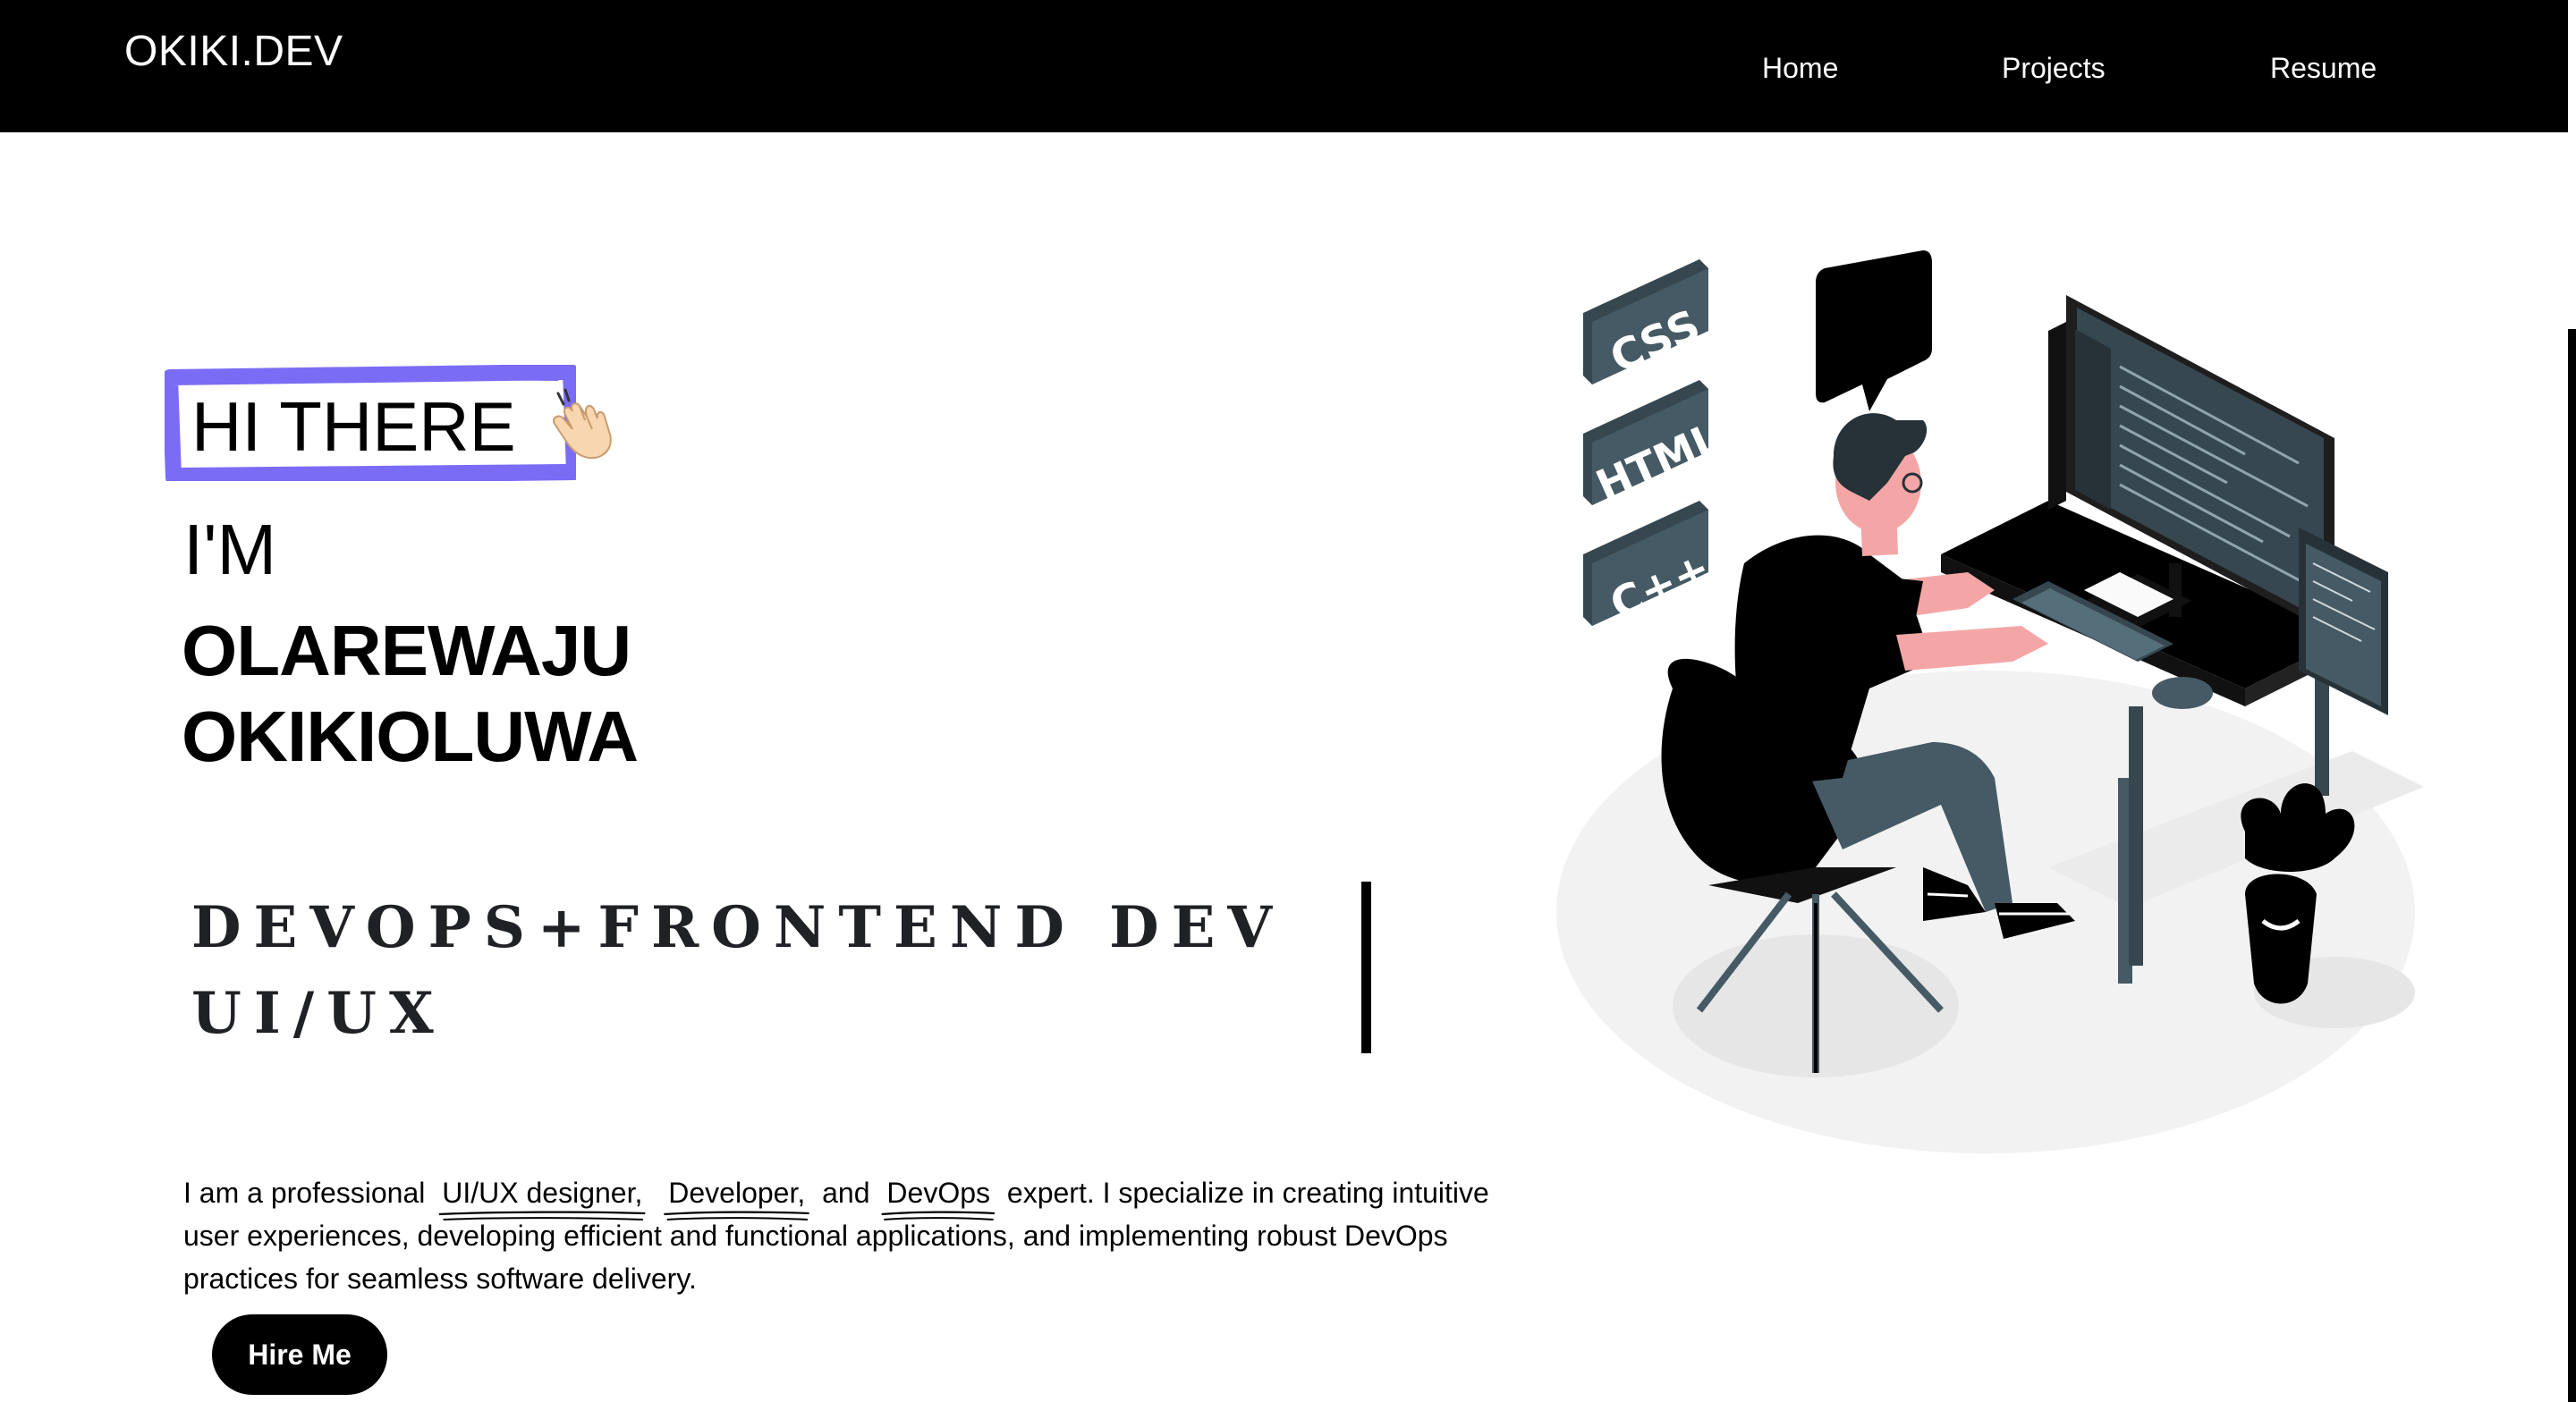  Describe the element at coordinates (542, 1193) in the screenshot. I see `highlight-uiux-text: UI/UX designer,` at that location.